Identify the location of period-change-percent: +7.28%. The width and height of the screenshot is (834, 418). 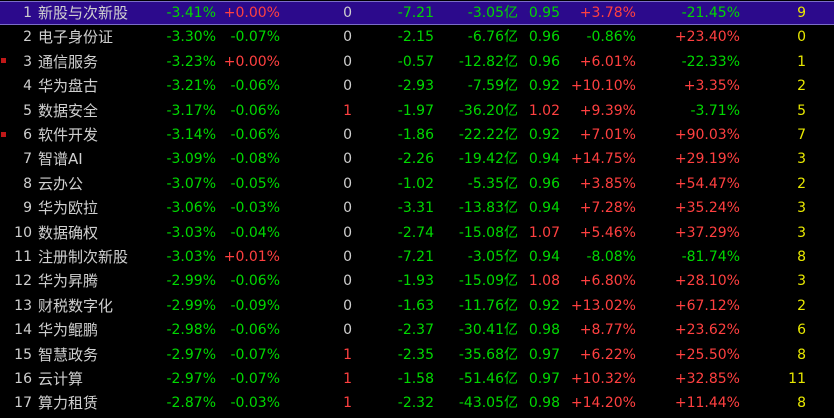
(607, 208).